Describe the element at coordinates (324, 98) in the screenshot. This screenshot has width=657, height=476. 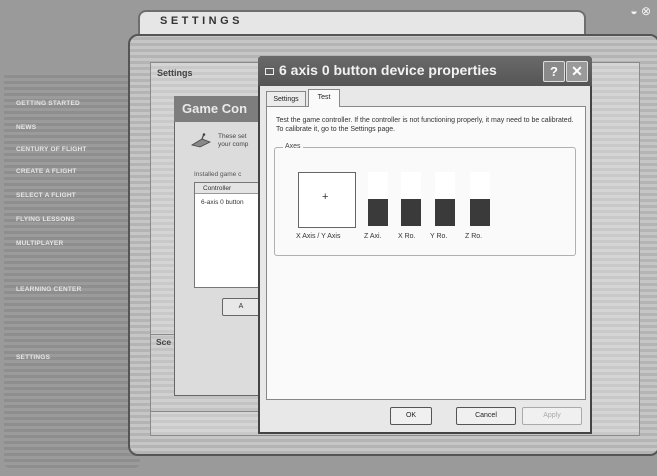
I see `tab-test: Test` at that location.